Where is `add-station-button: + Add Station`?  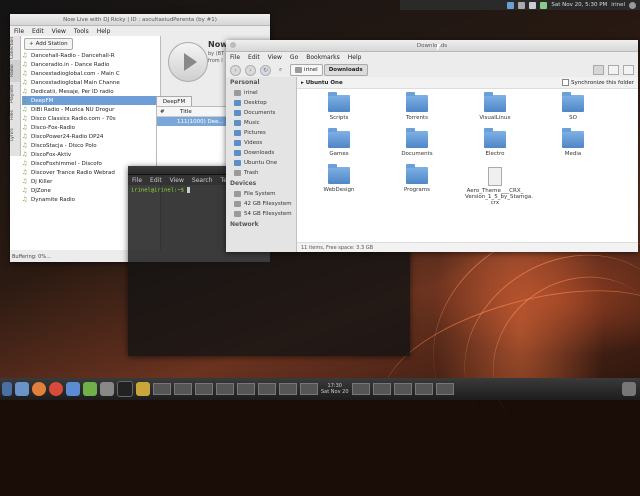
add-station-button: + Add Station is located at coordinates (48, 44).